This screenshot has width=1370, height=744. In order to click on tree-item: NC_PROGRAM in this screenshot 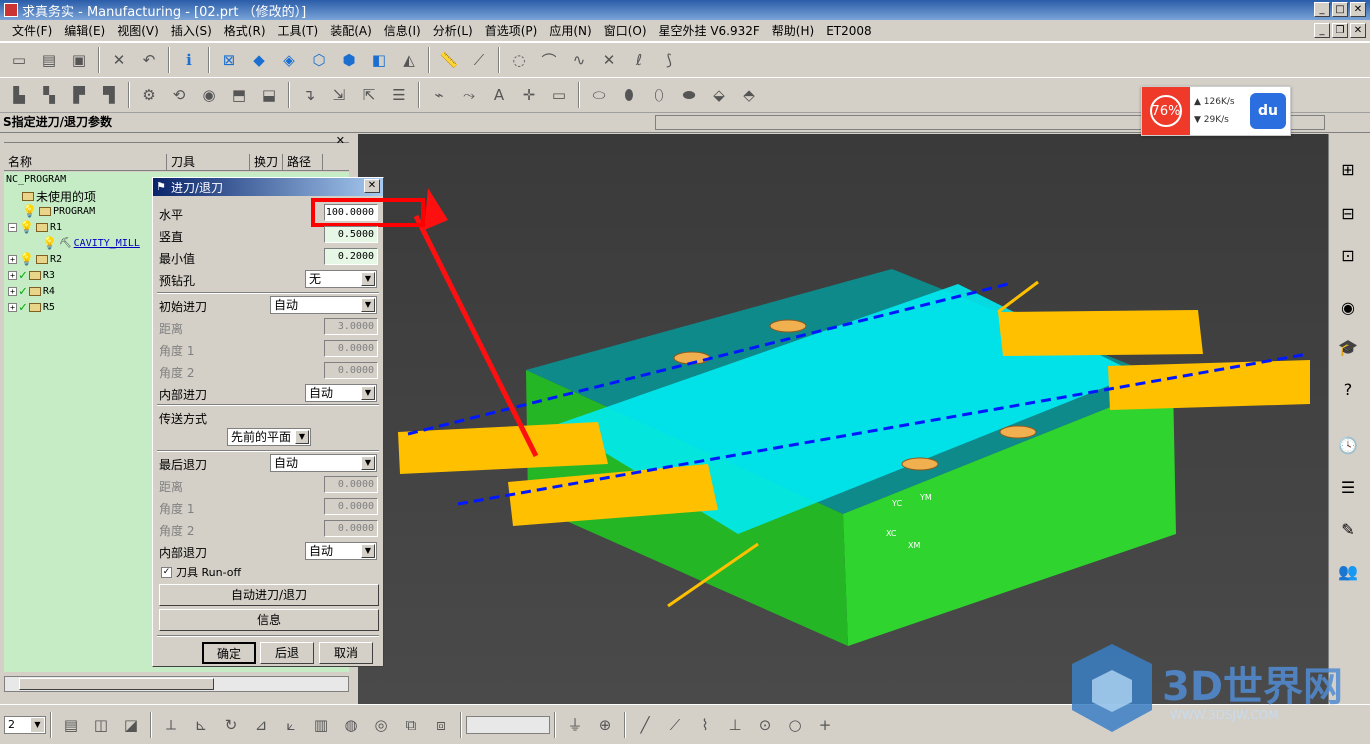, I will do `click(36, 179)`.